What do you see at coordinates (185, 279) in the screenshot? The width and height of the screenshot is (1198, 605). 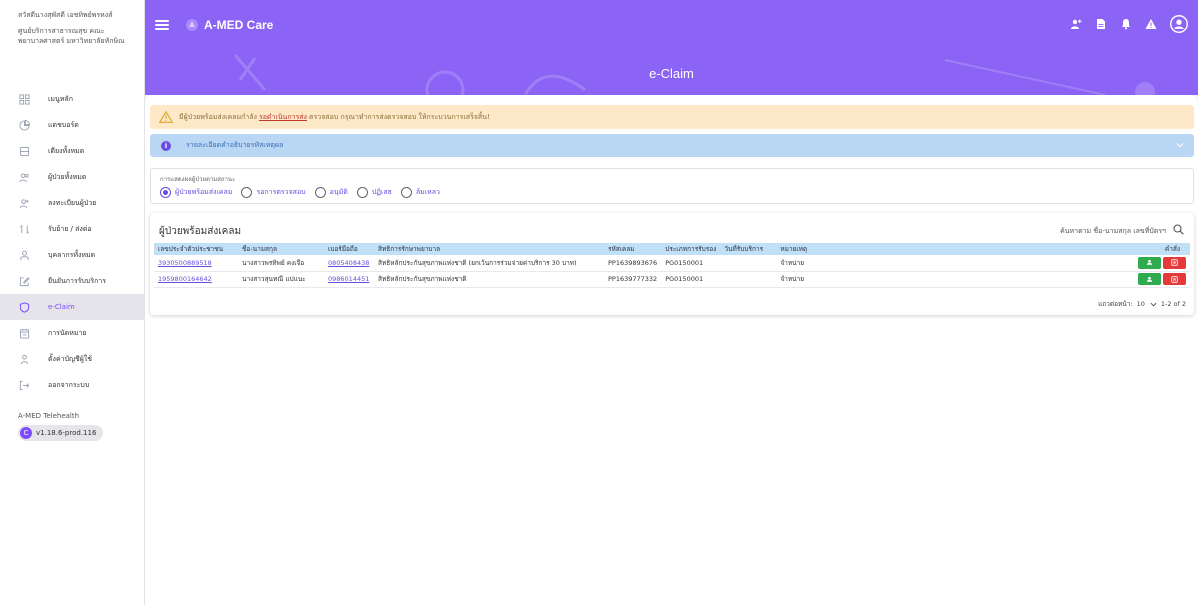 I see `citizen-id-link: 1959800164642` at bounding box center [185, 279].